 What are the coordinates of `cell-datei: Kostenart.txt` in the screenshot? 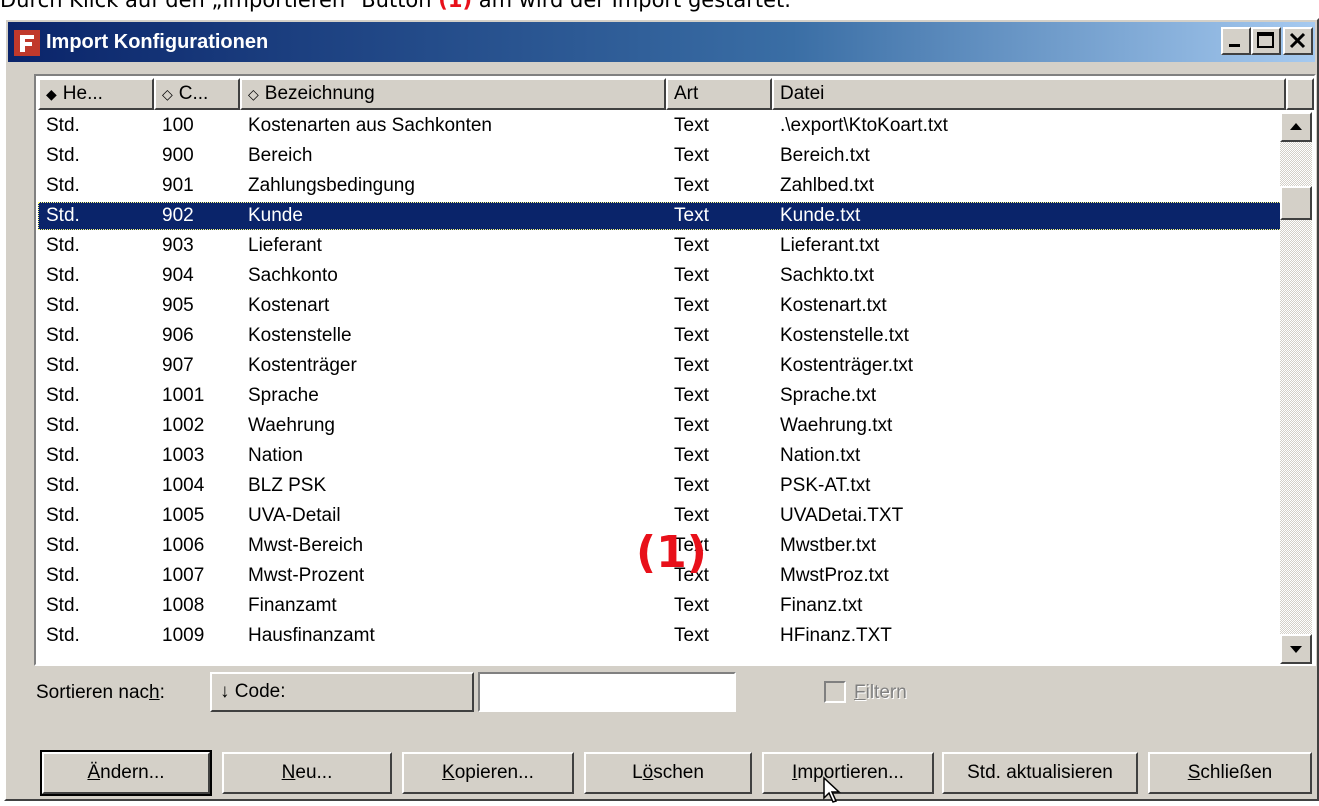 It's located at (833, 305).